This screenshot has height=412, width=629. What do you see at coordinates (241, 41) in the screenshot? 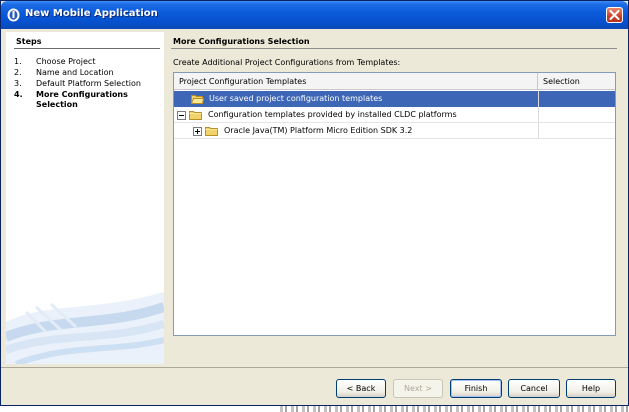
I see `page-title: More Configurations Selection` at bounding box center [241, 41].